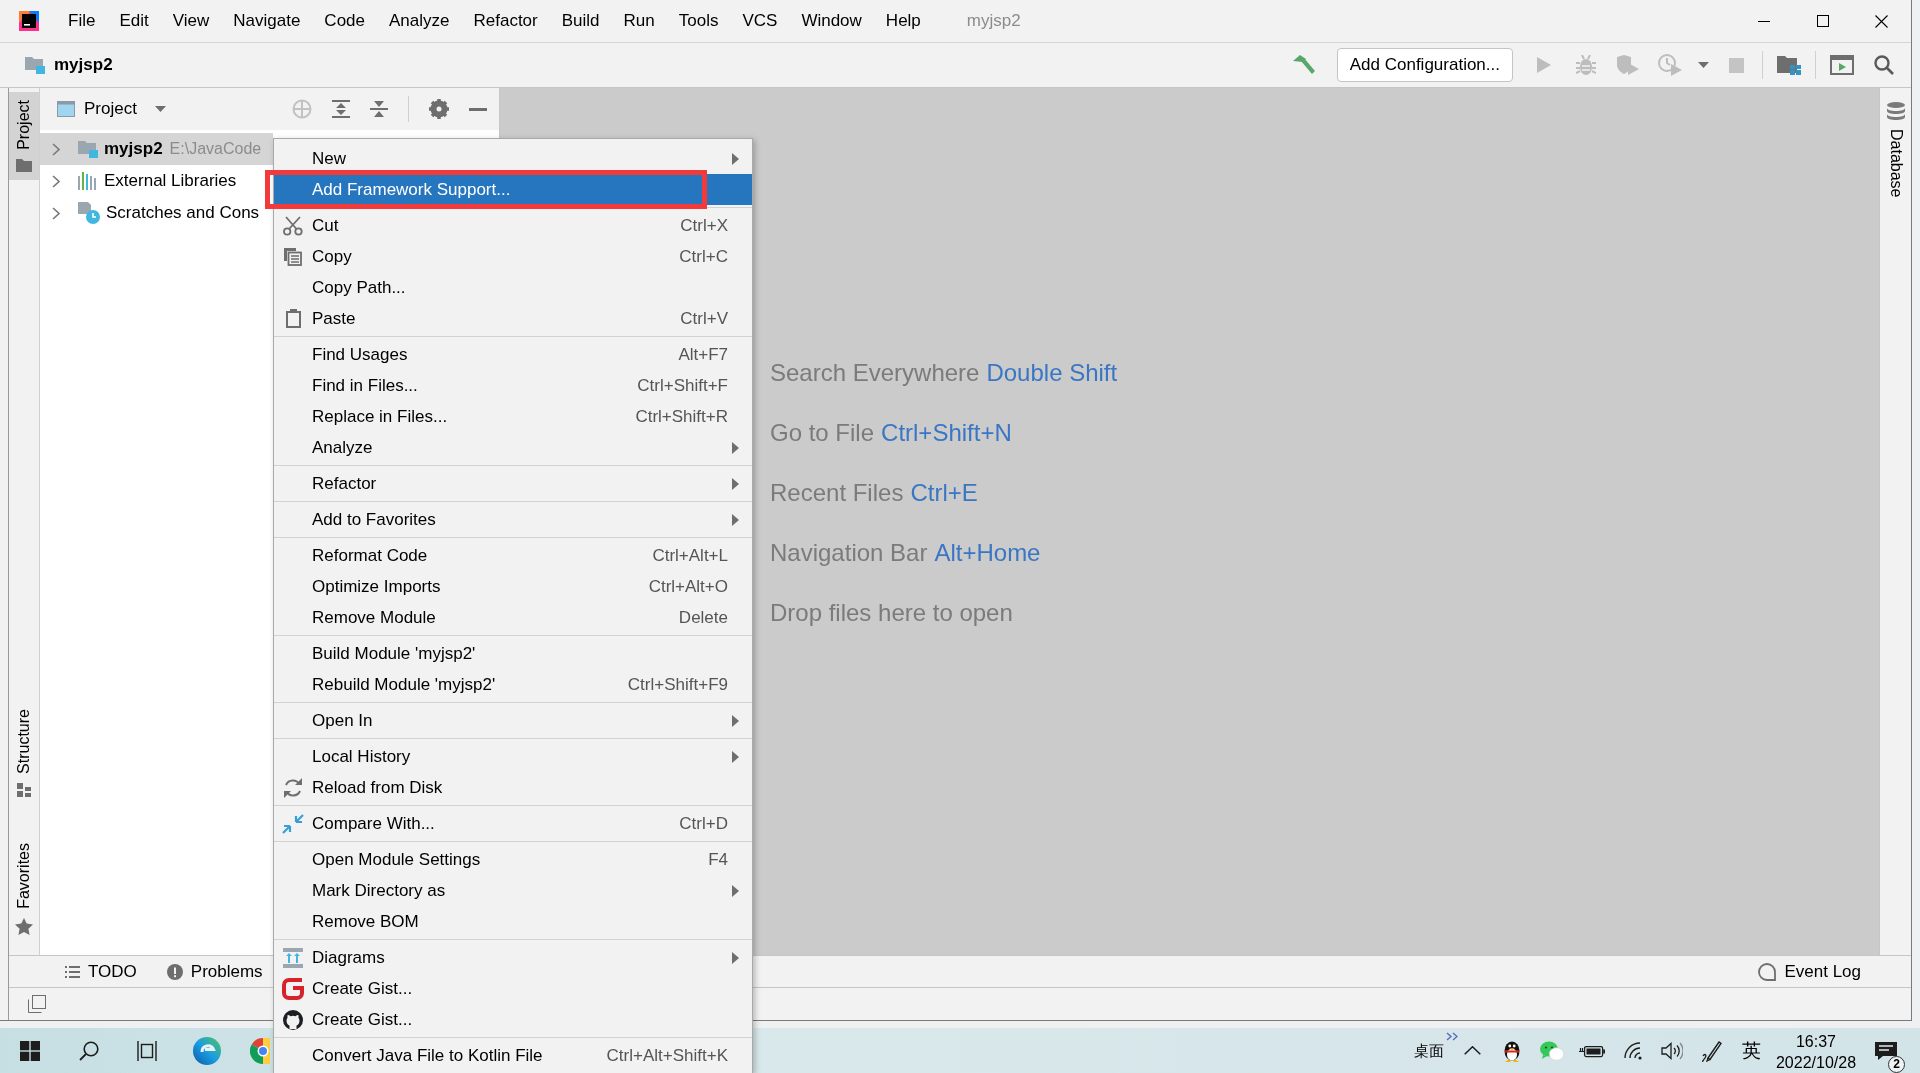 The width and height of the screenshot is (1920, 1073). Describe the element at coordinates (513, 318) in the screenshot. I see `menu-item: Paste Ctrl+V` at that location.